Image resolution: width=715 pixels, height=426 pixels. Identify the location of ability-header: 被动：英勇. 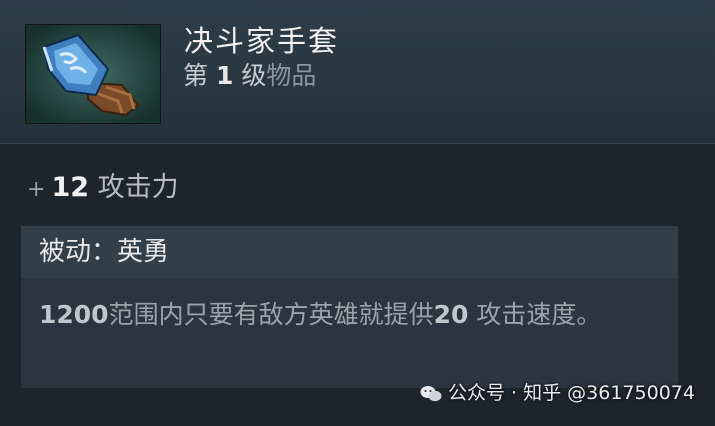
(349, 252).